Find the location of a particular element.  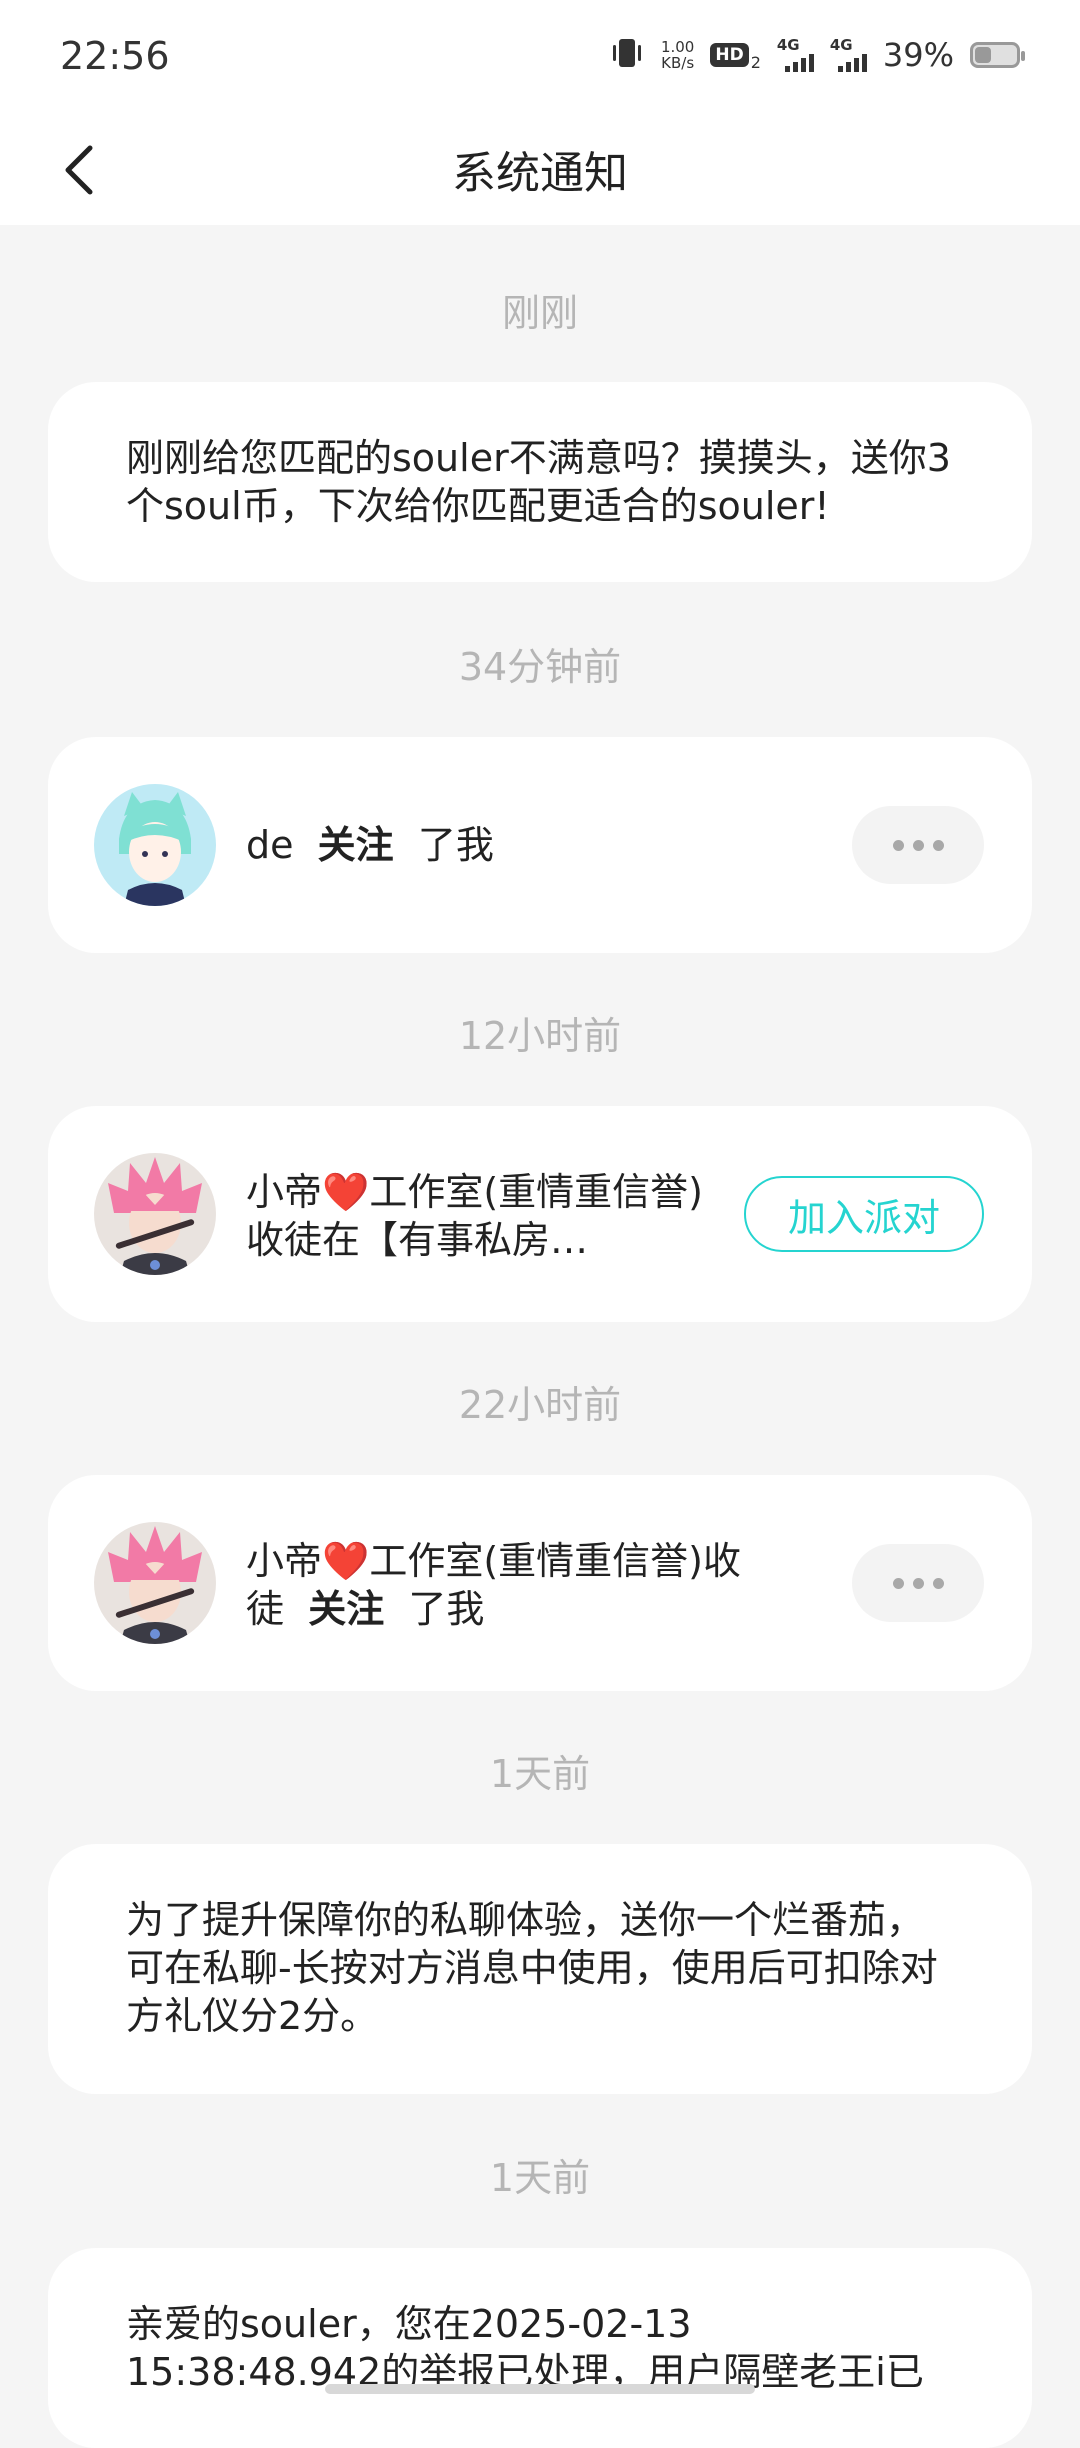

notification-card: 小帝❤️工作室(重情重信誉)收 徒 关注 了我 is located at coordinates (540, 1583).